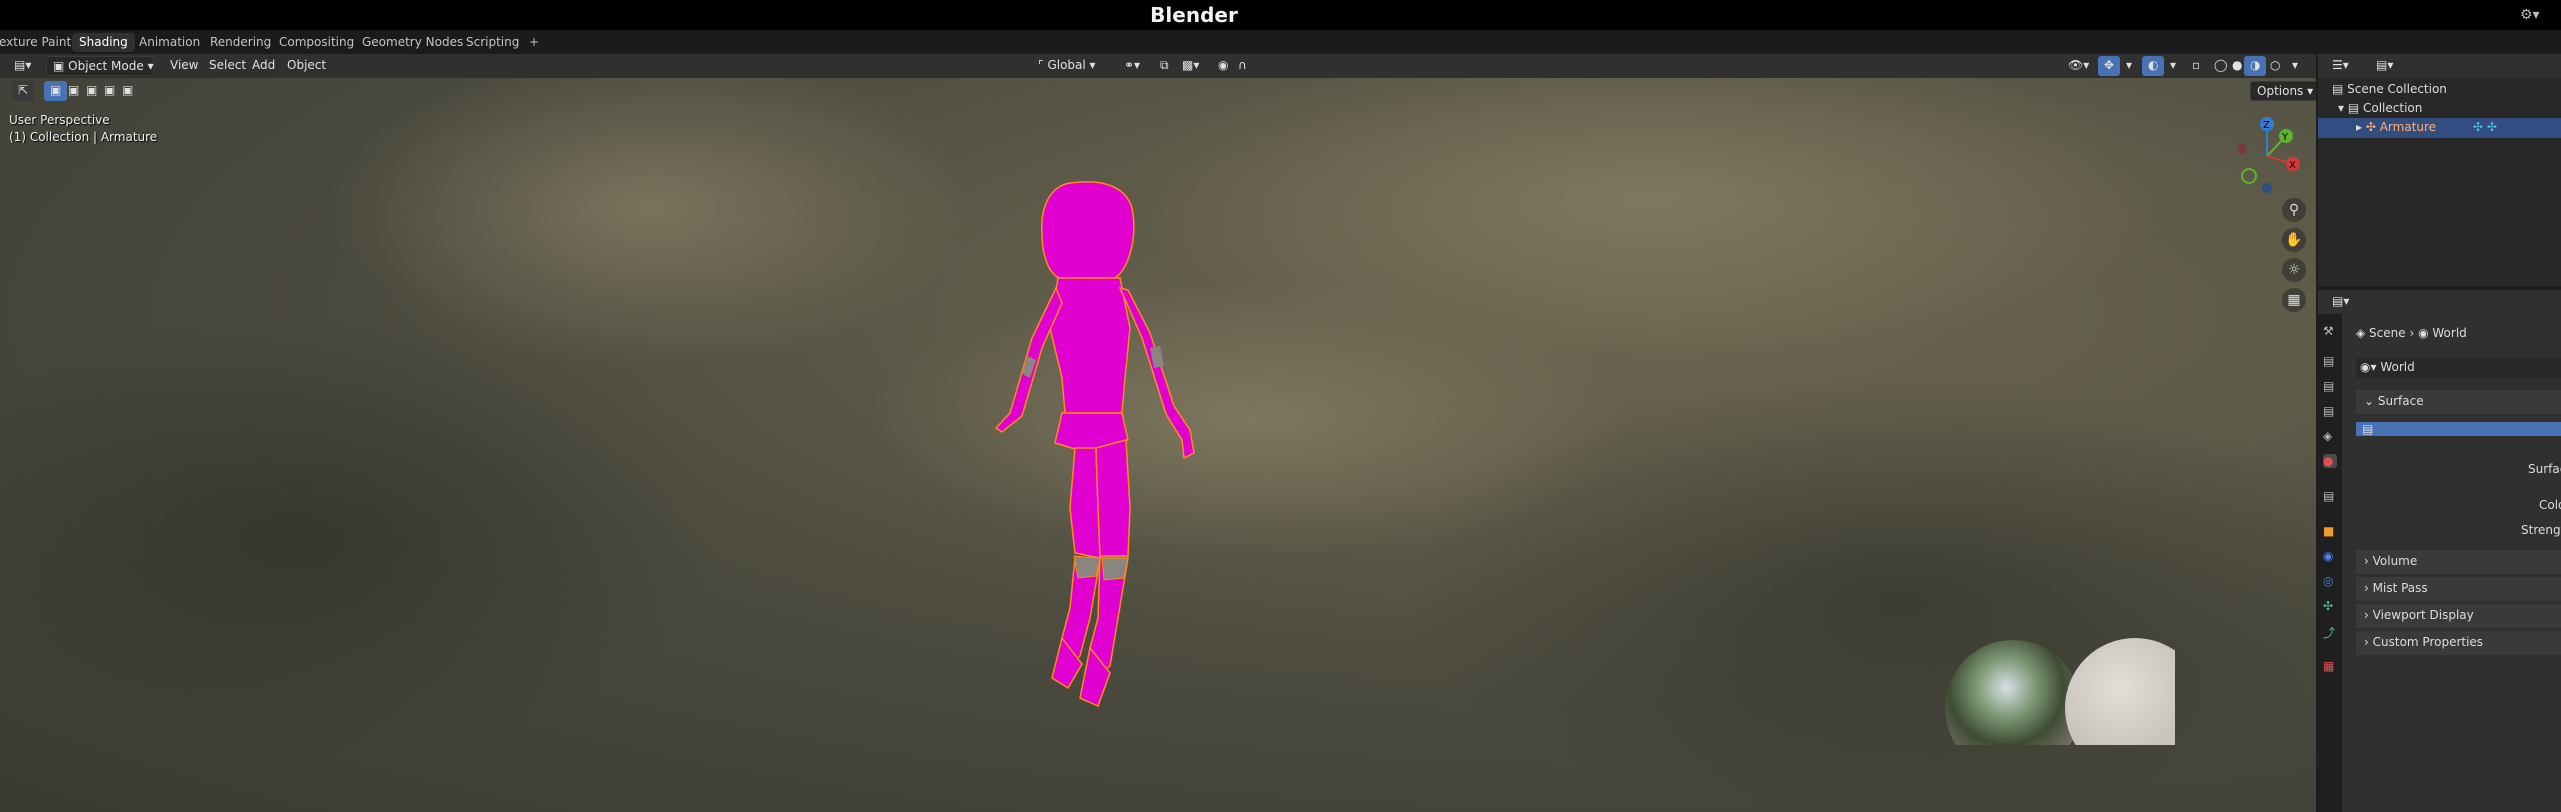  I want to click on view-layer-tab-icon: ▤, so click(2330, 411).